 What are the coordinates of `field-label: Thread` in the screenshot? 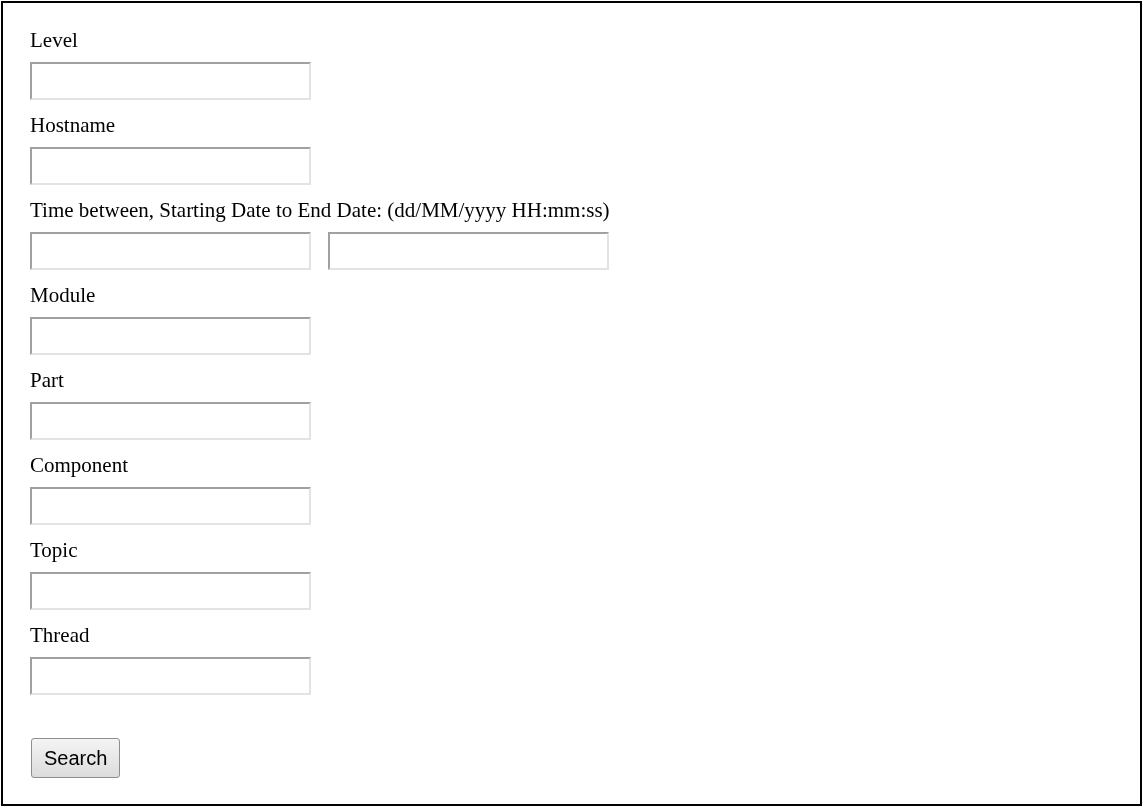 It's located at (60, 635).